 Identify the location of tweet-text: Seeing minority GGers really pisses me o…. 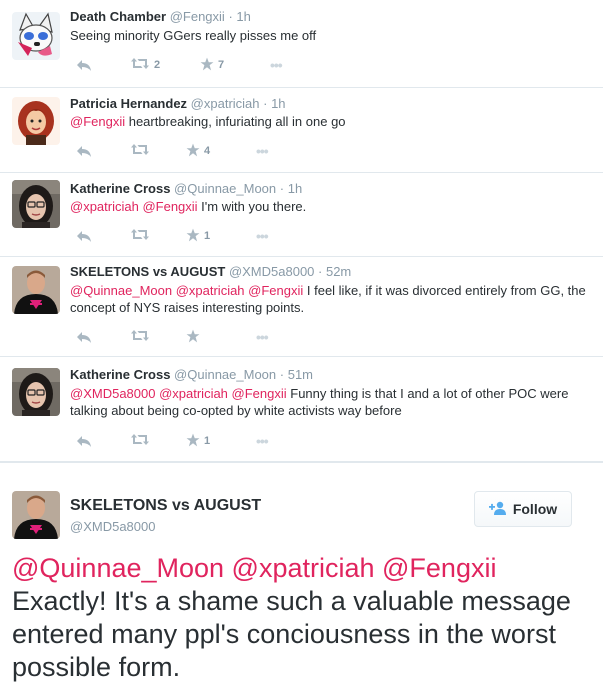
(330, 35).